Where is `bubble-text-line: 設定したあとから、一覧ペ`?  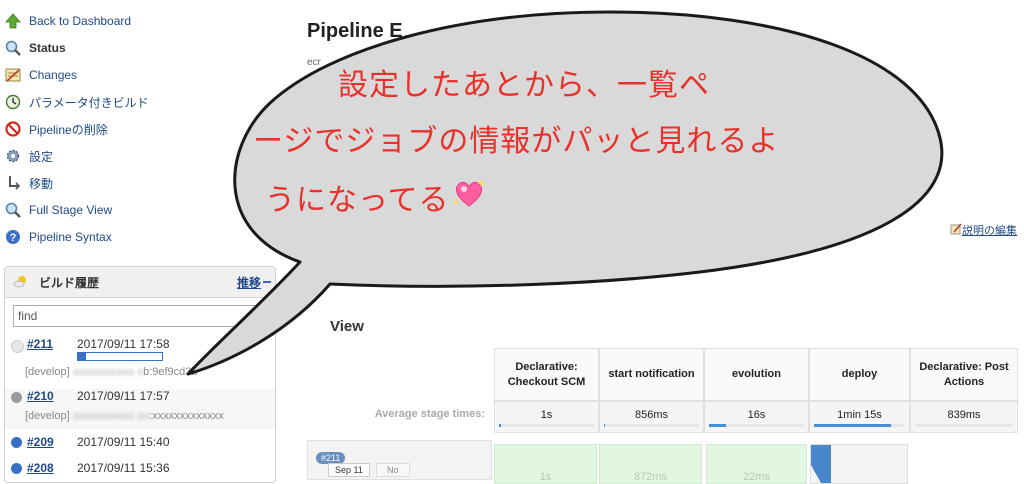 bubble-text-line: 設定したあとから、一覧ペ is located at coordinates (524, 85).